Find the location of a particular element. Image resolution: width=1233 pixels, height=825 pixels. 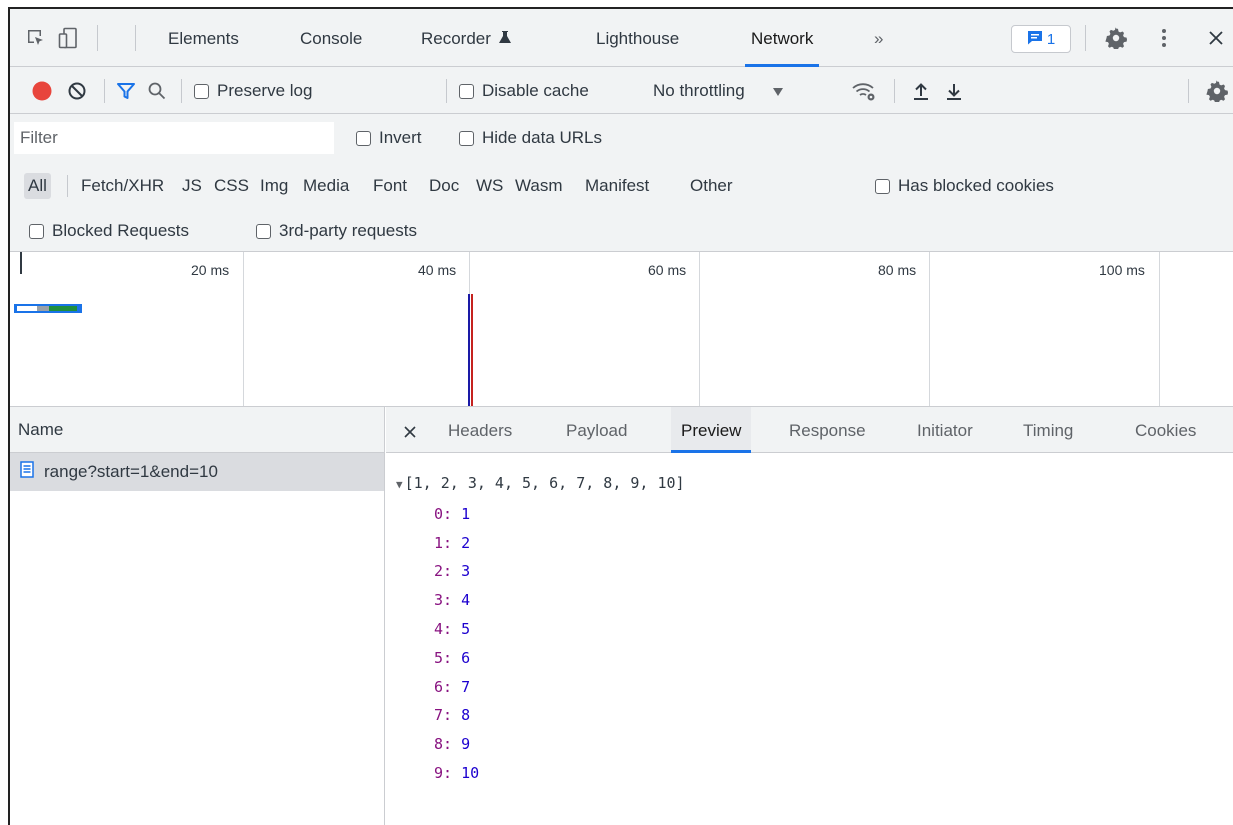

type-img: Img is located at coordinates (274, 186).